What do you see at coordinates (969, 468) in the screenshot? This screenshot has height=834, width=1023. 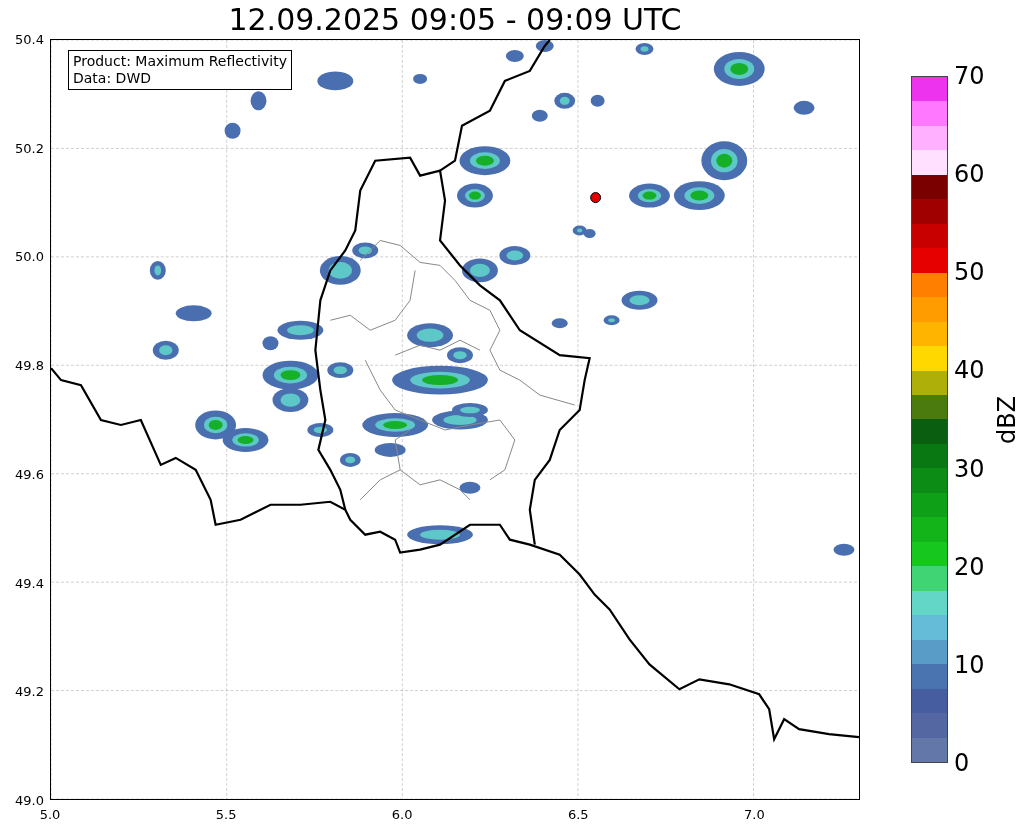 I see `colorbar-tick-label: 30` at bounding box center [969, 468].